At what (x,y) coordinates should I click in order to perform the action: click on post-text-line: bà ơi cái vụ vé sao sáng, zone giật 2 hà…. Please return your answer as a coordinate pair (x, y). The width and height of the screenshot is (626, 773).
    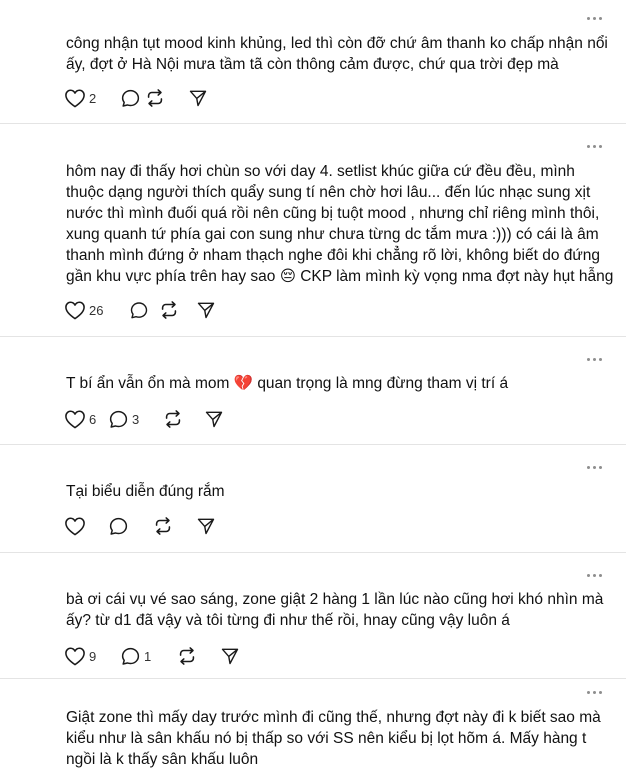
    Looking at the image, I should click on (335, 599).